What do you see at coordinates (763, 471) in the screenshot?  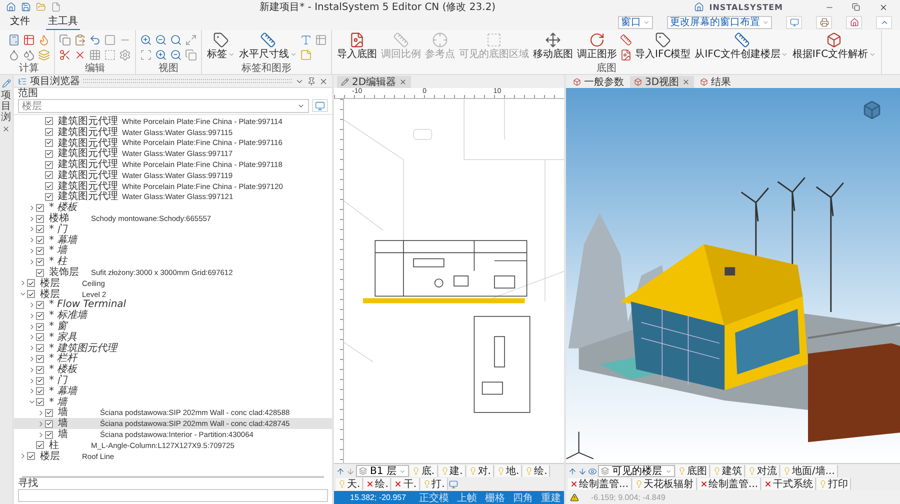 I see `layer-tab: 对流` at bounding box center [763, 471].